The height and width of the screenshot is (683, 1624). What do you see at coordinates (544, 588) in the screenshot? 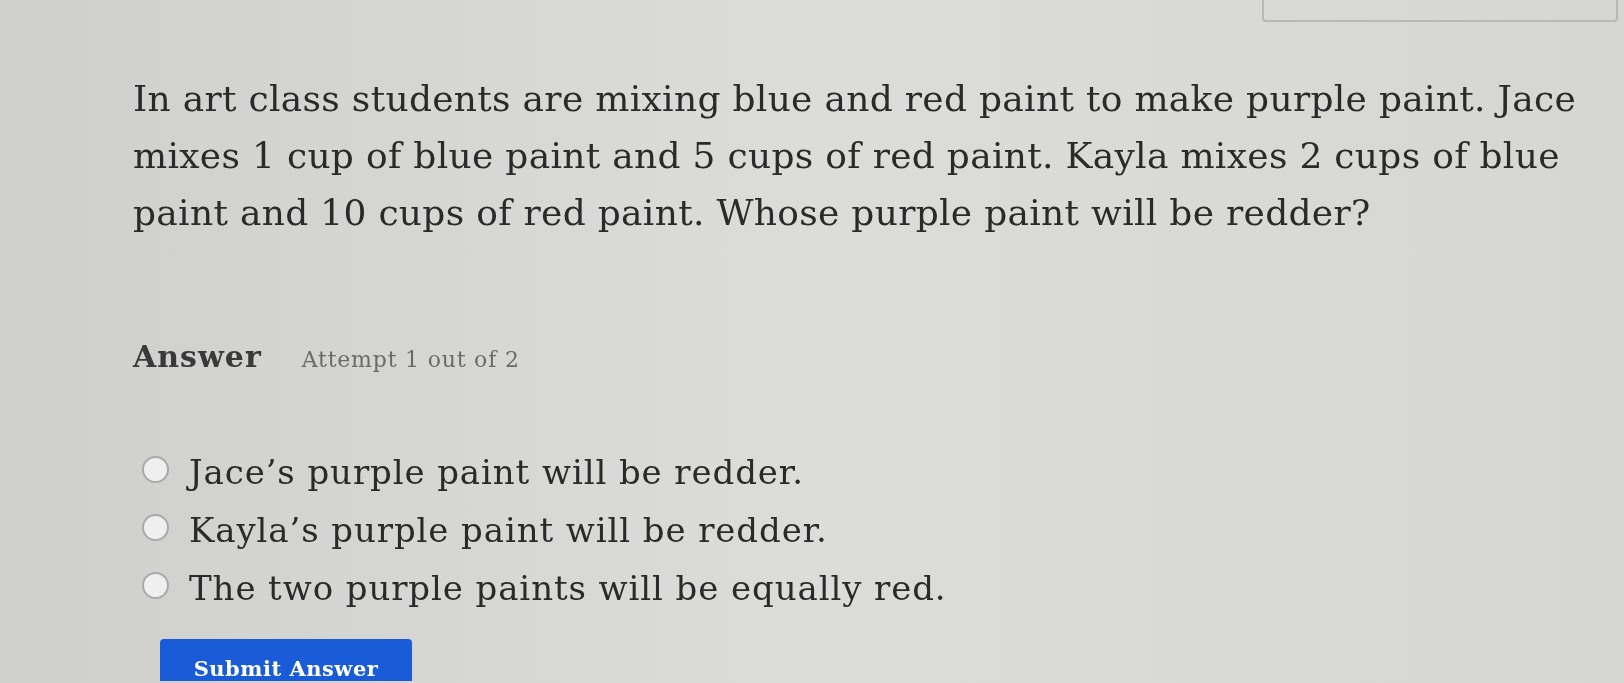
I see `answer-option: The two purple paints will be equally red.` at bounding box center [544, 588].